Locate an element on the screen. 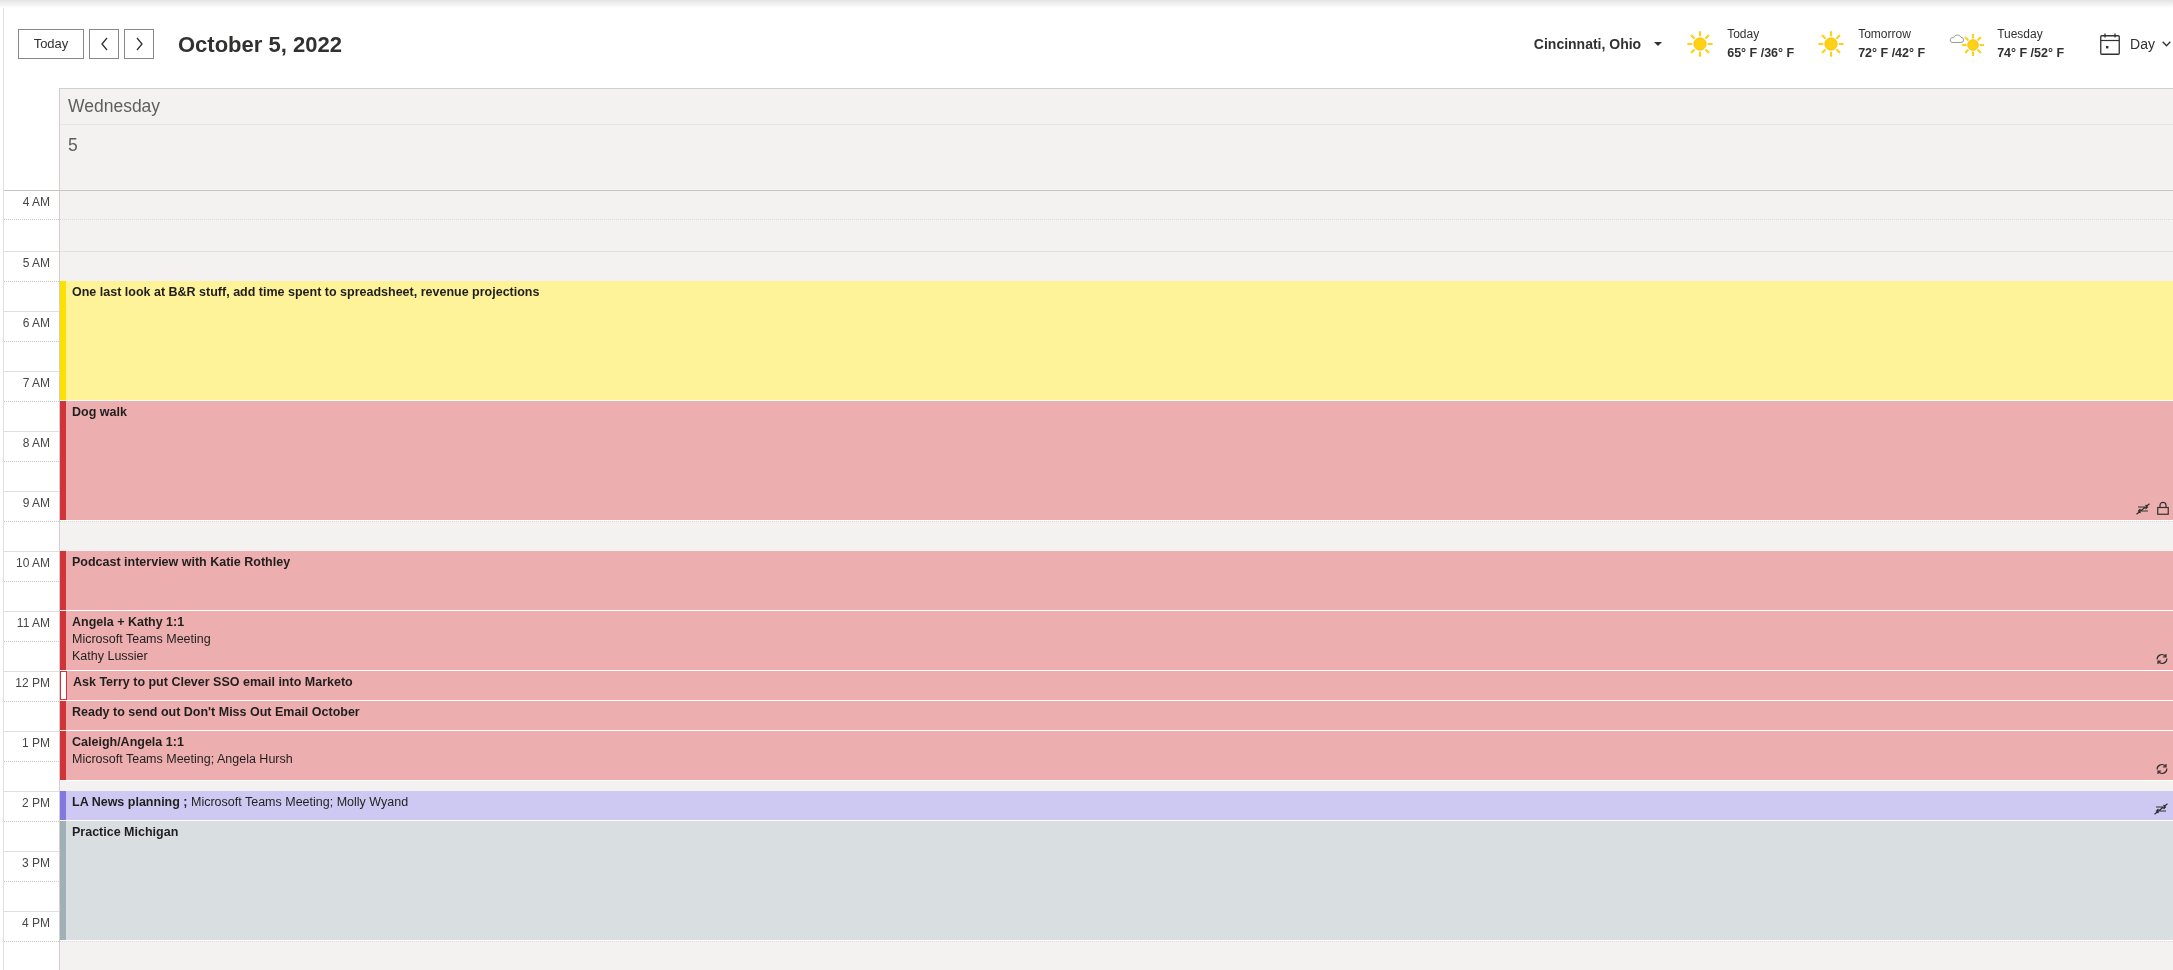 The width and height of the screenshot is (2173, 970). event-title: One last look at B&R stuff, add time spent to spreadsheet, revenue projections is located at coordinates (306, 292).